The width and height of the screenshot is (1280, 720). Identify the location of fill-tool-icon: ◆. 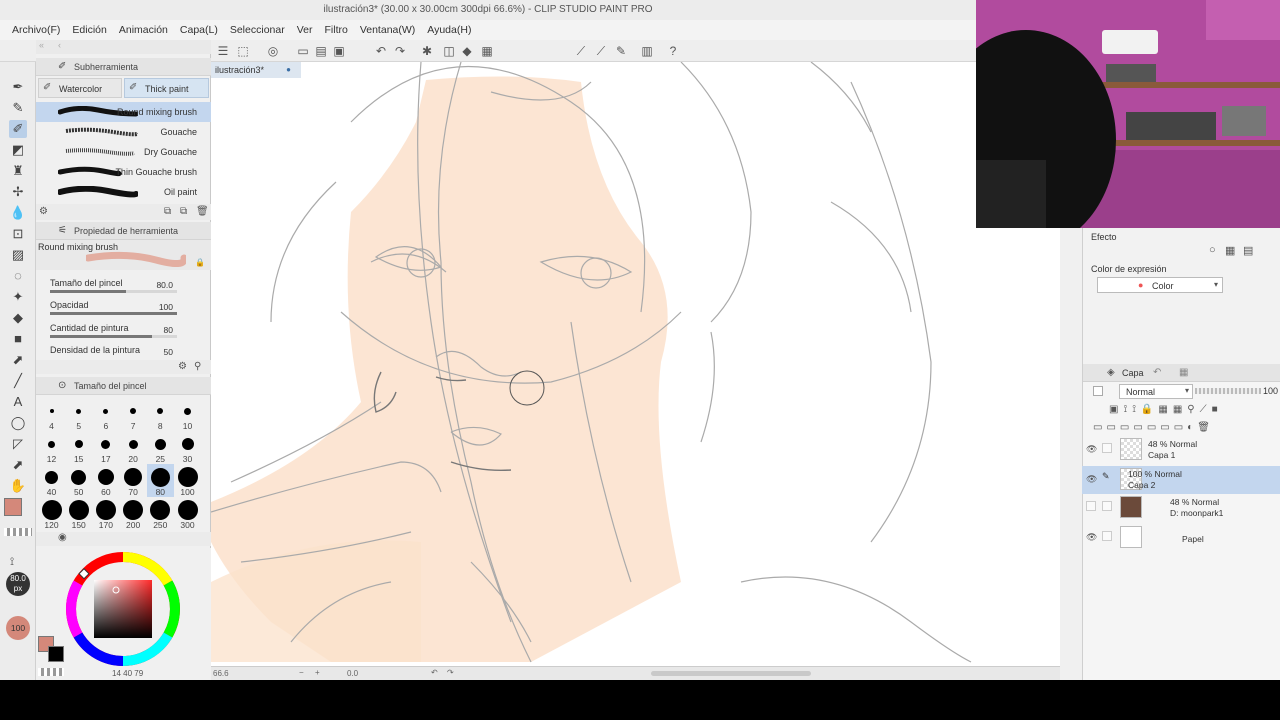
(18, 318).